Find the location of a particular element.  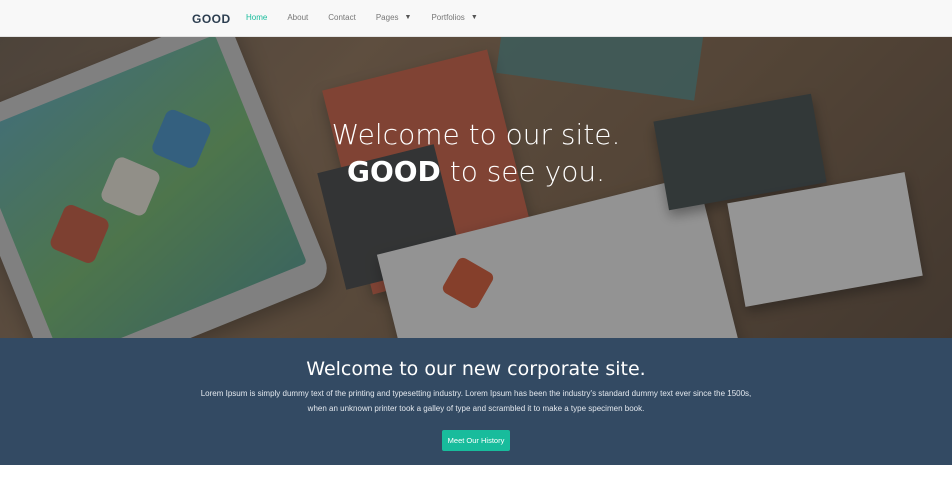

meet-our-history-button: Meet Our History is located at coordinates (476, 440).